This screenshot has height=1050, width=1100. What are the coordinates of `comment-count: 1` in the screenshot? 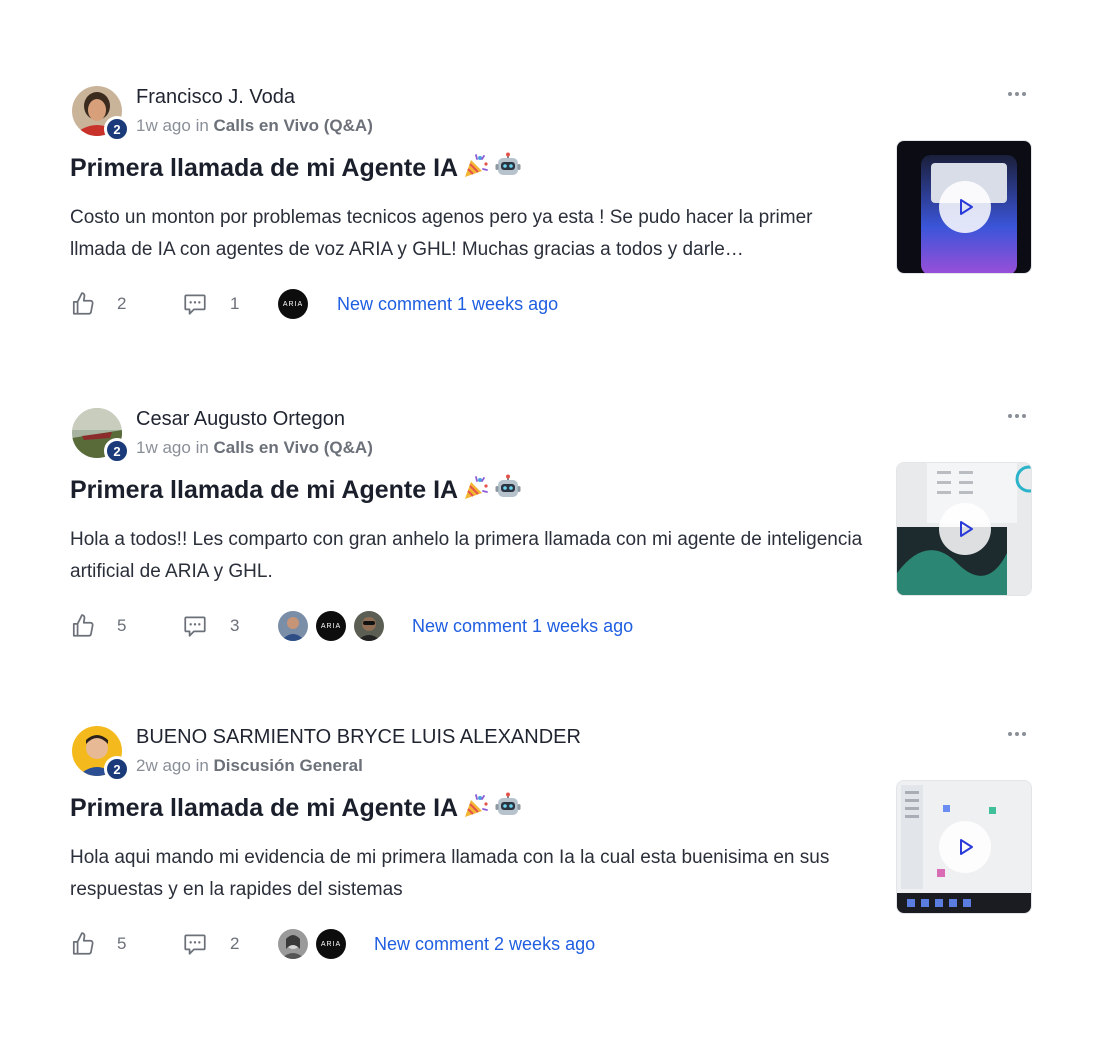 It's located at (235, 303).